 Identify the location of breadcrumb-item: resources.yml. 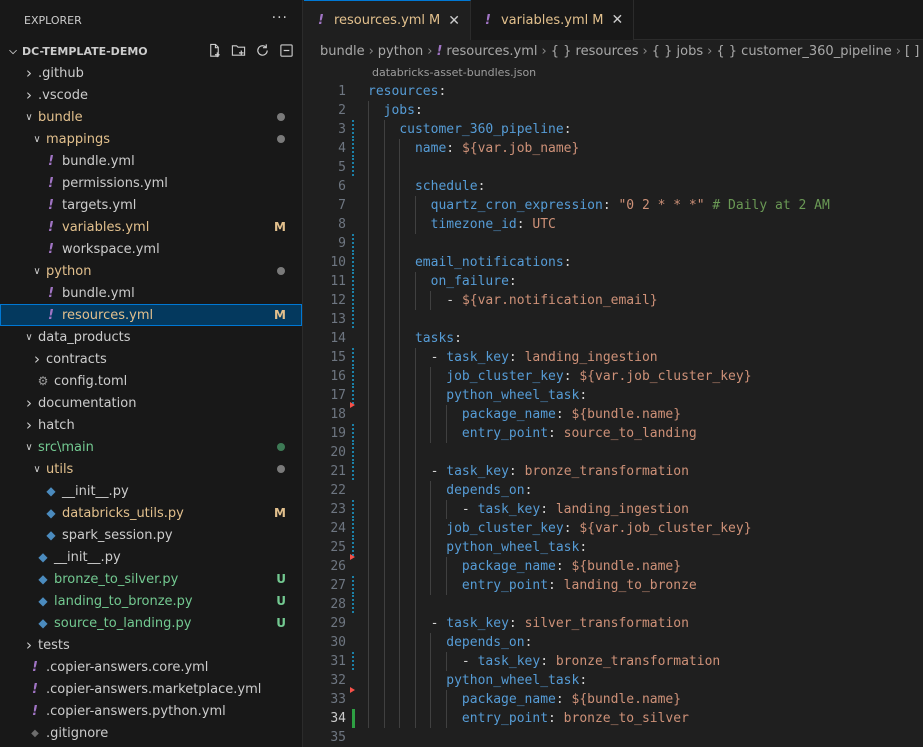
(491, 51).